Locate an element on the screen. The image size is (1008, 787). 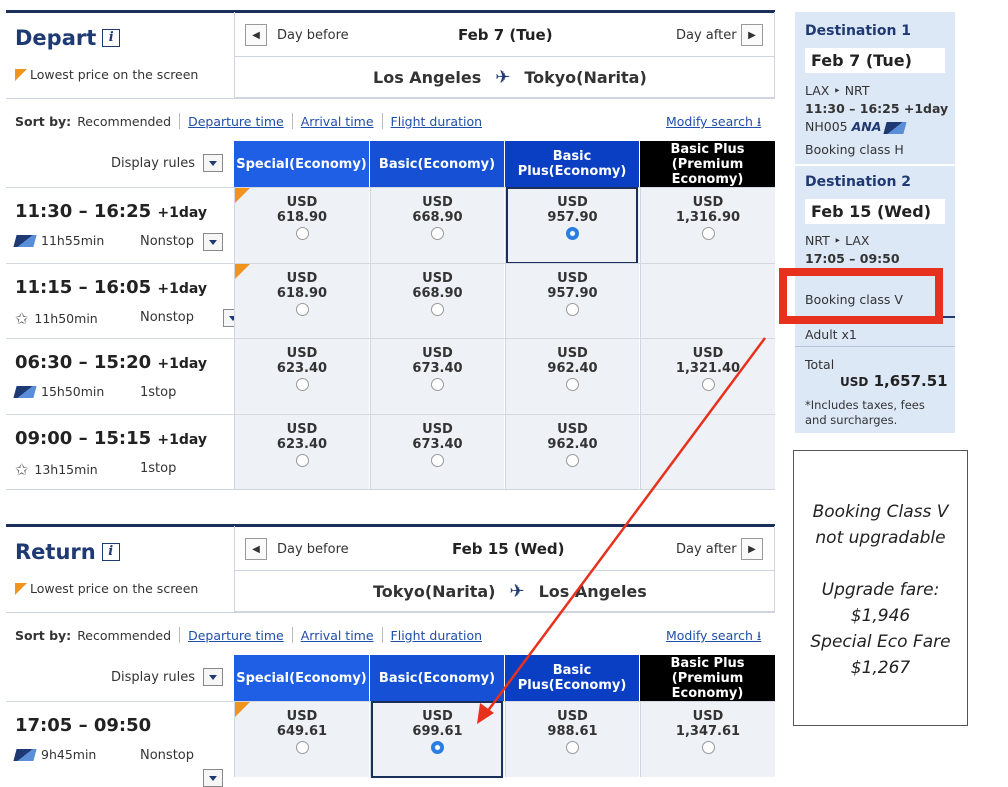
note-line: $1,946 is located at coordinates (880, 616).